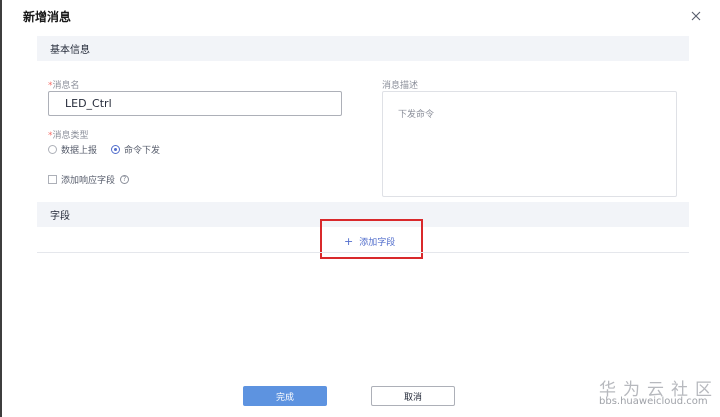  What do you see at coordinates (653, 401) in the screenshot?
I see `watermark-url: bbs.huaweicloud.com` at bounding box center [653, 401].